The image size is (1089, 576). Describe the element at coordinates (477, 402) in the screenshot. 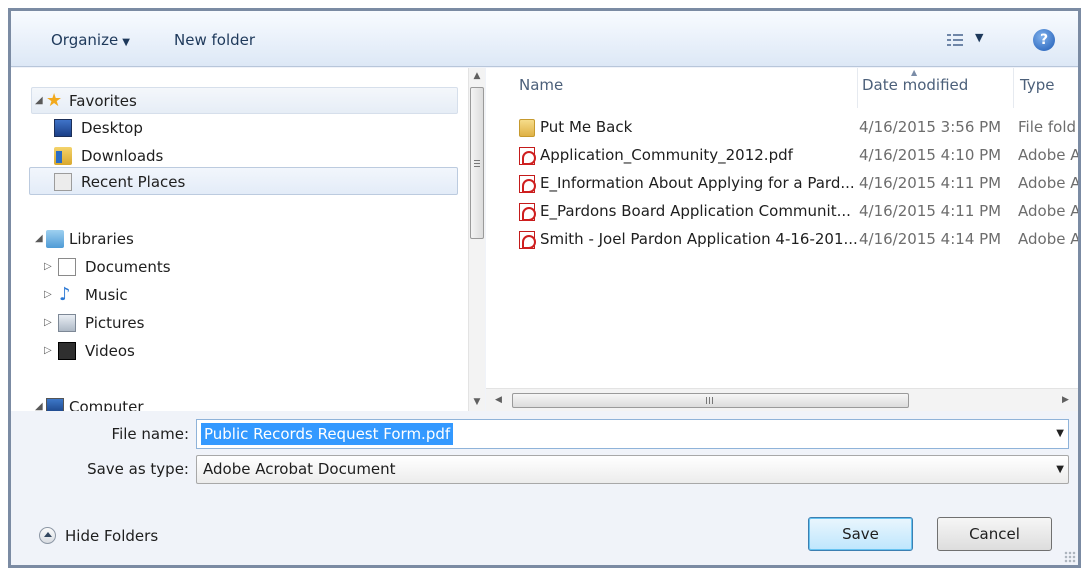

I see `scroll-down-icon: ▼` at that location.